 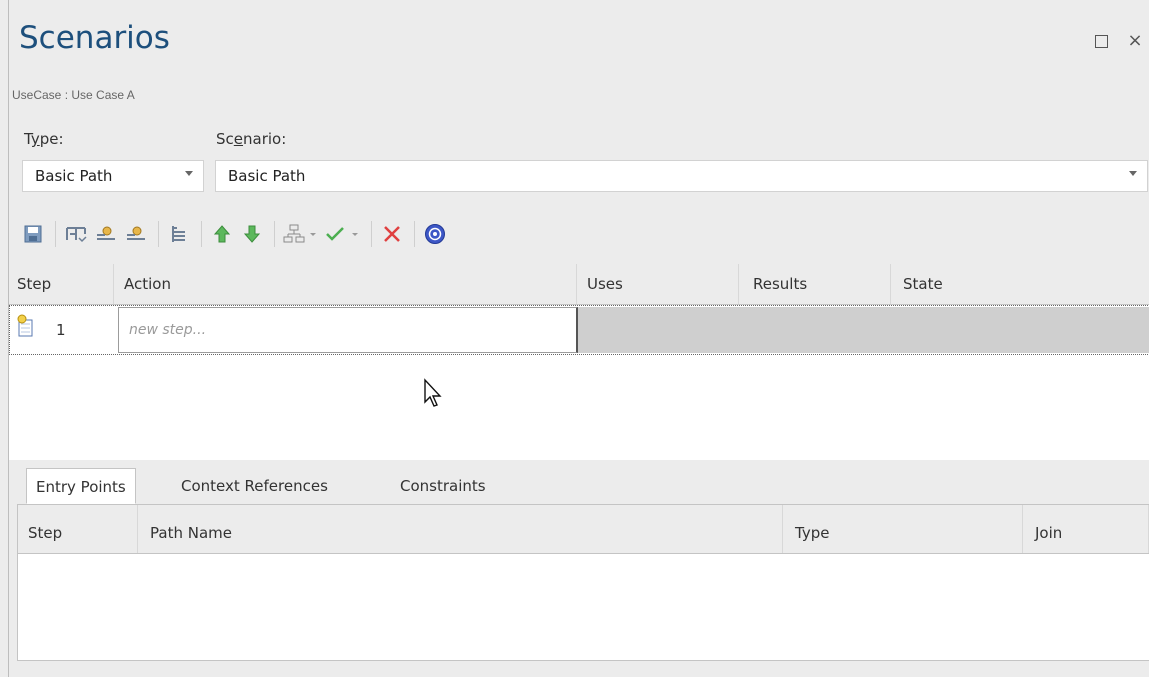 I want to click on panel-title: Scenarios, so click(x=94, y=38).